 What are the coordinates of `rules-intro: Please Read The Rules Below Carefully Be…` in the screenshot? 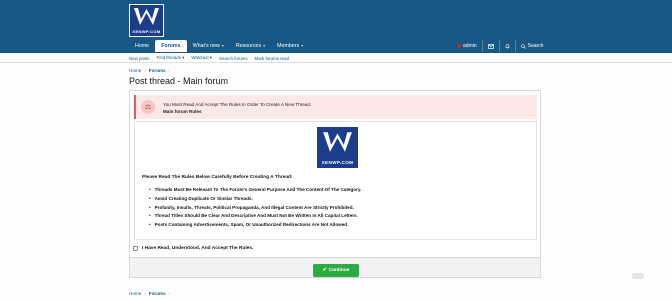 It's located at (217, 177).